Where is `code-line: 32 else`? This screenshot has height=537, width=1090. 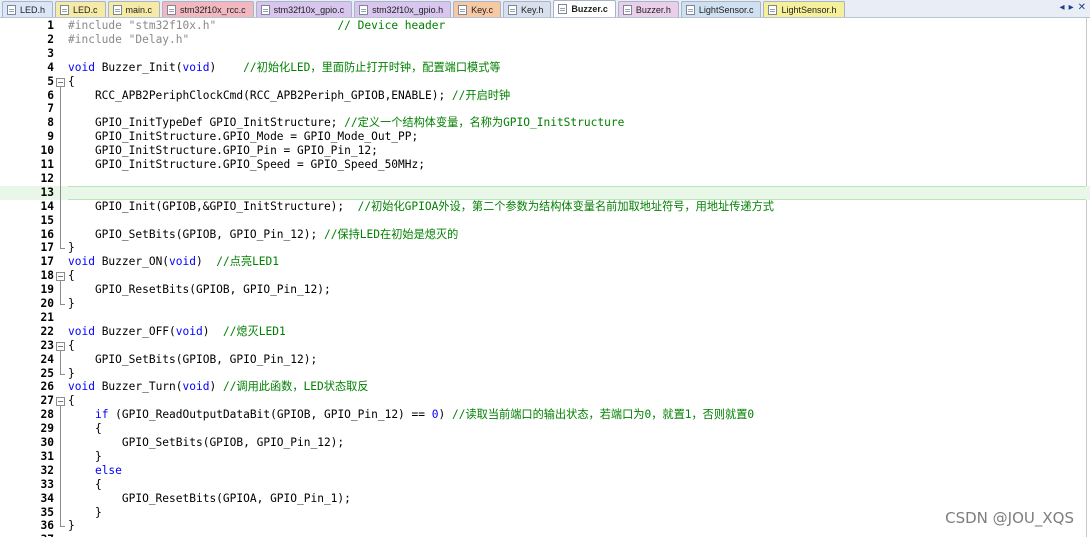
code-line: 32 else is located at coordinates (545, 470).